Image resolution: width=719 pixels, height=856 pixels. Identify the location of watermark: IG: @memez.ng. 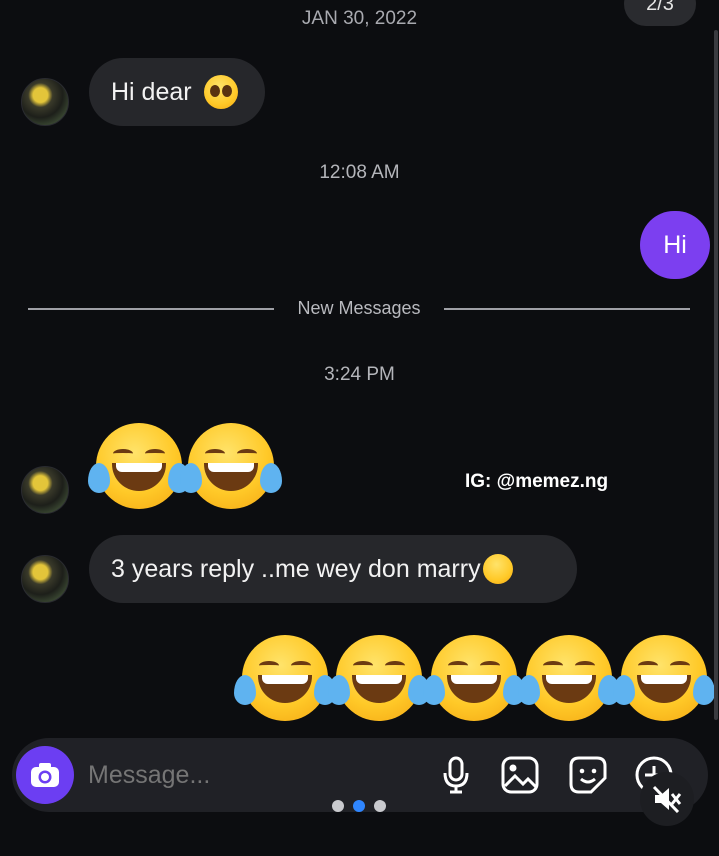
(537, 481).